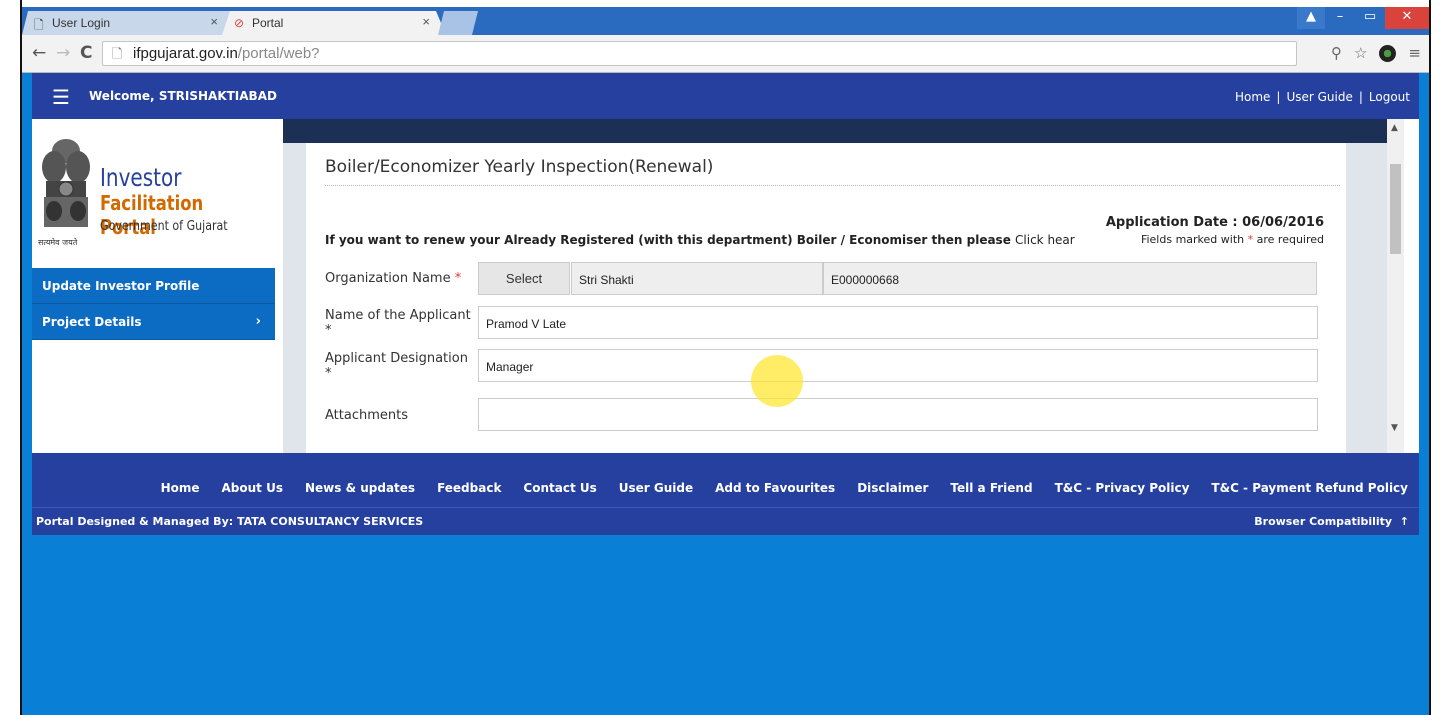 This screenshot has width=1449, height=715. What do you see at coordinates (1323, 521) in the screenshot?
I see `compat-label: Browser Compatibility` at bounding box center [1323, 521].